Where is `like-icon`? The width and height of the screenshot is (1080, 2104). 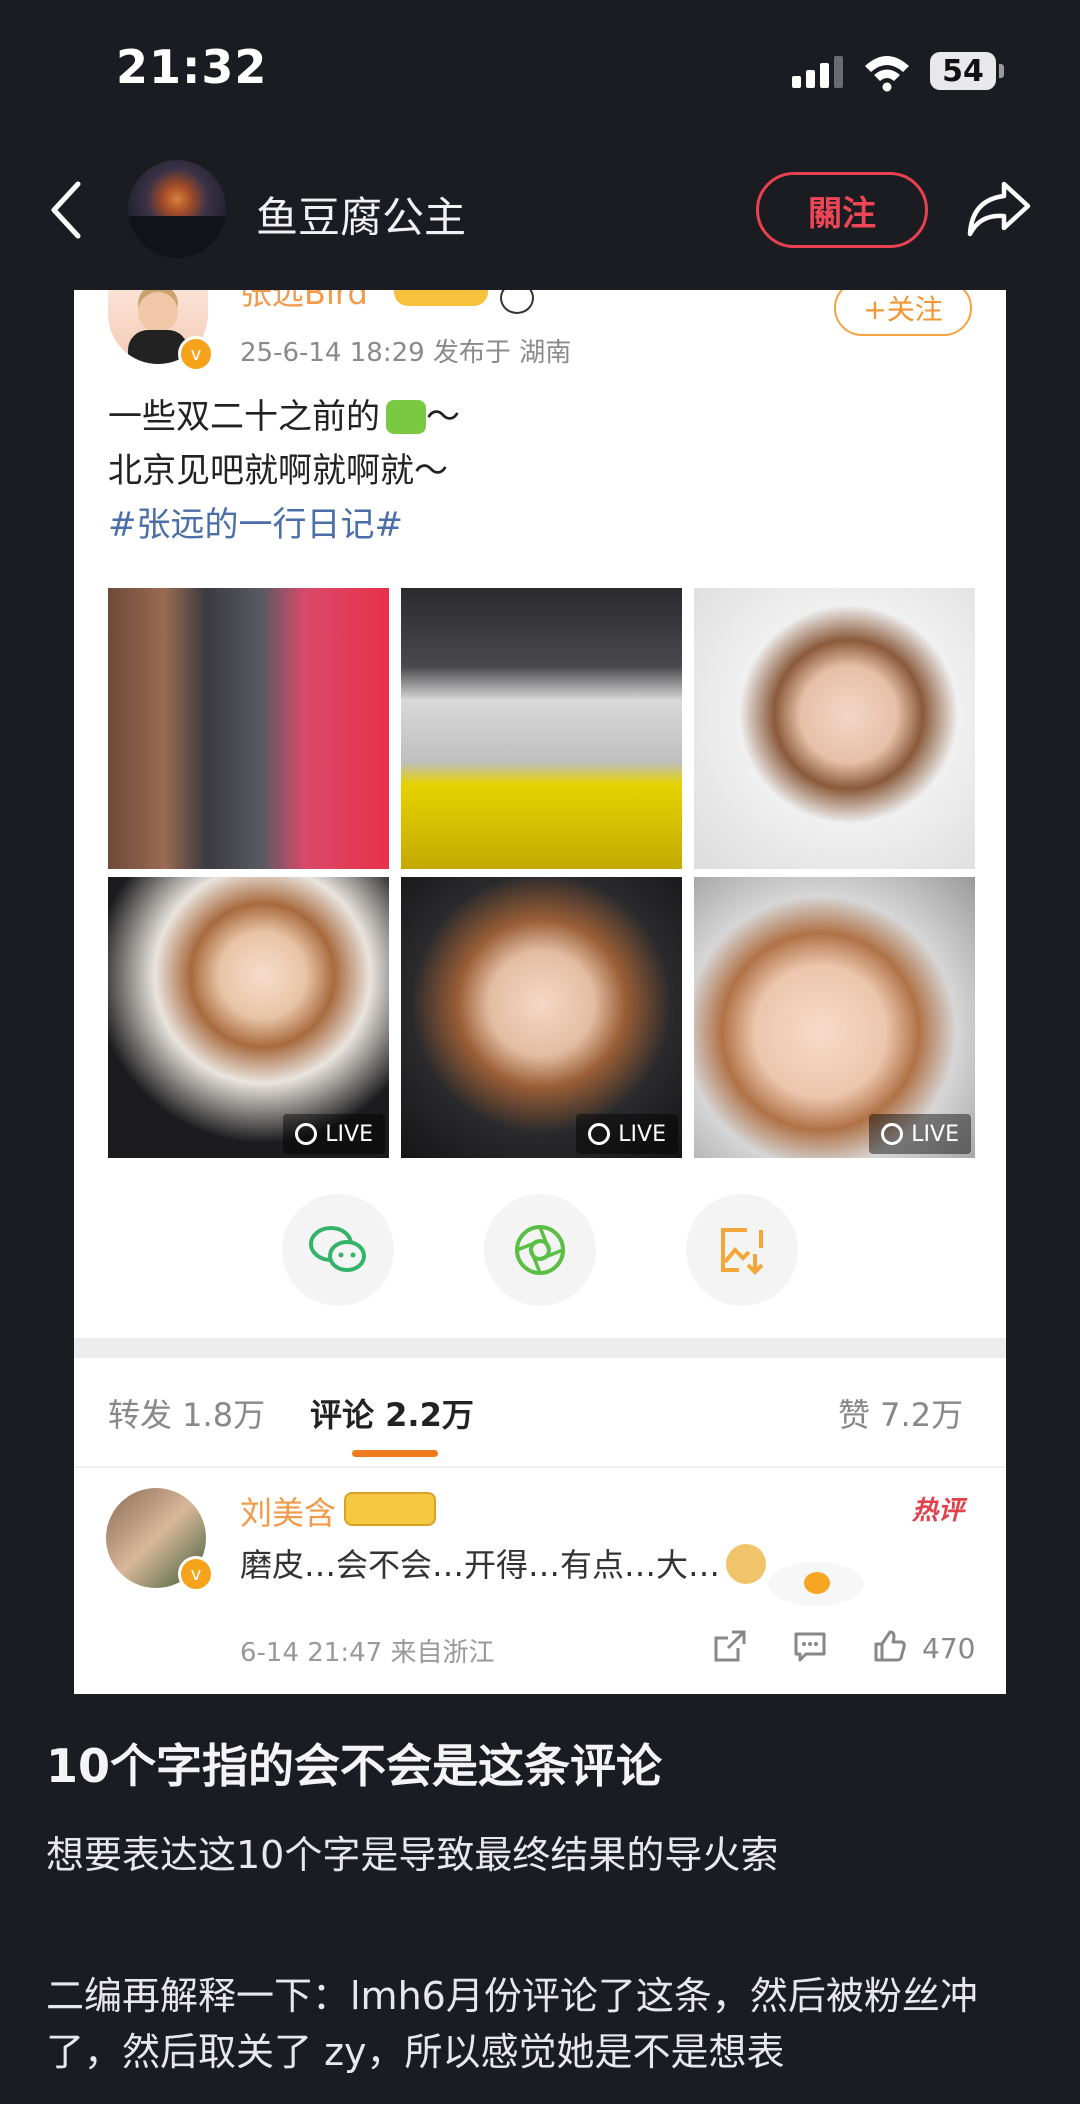 like-icon is located at coordinates (890, 1646).